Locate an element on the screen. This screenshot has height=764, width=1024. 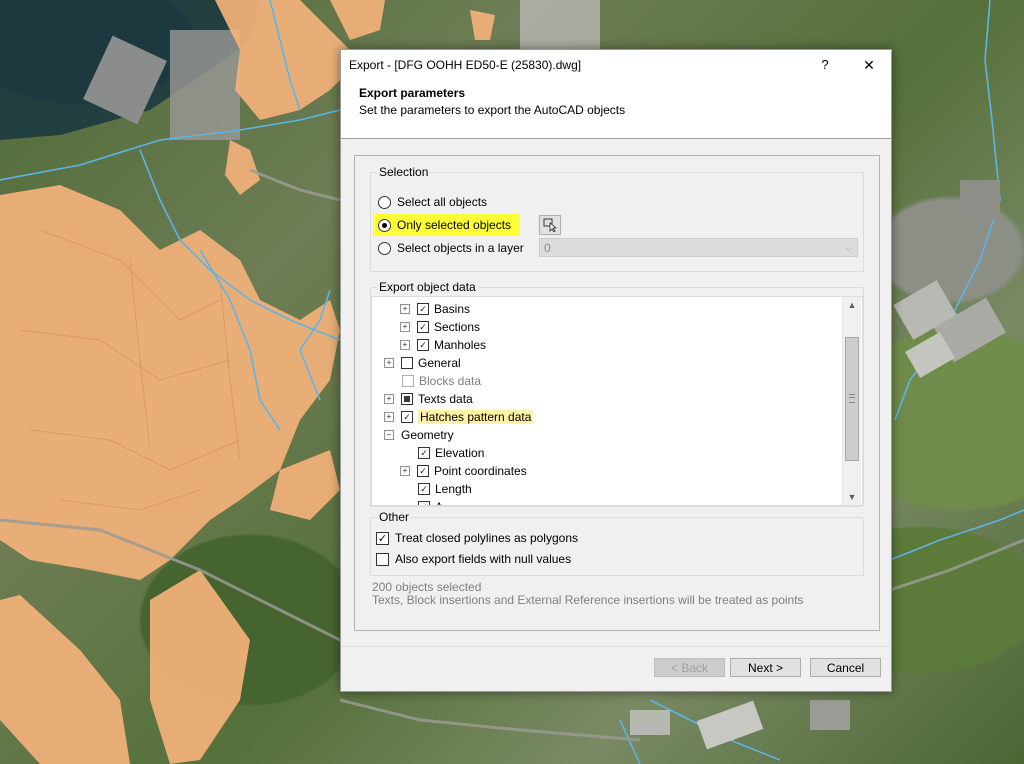
close-icon: ✕ is located at coordinates (869, 65).